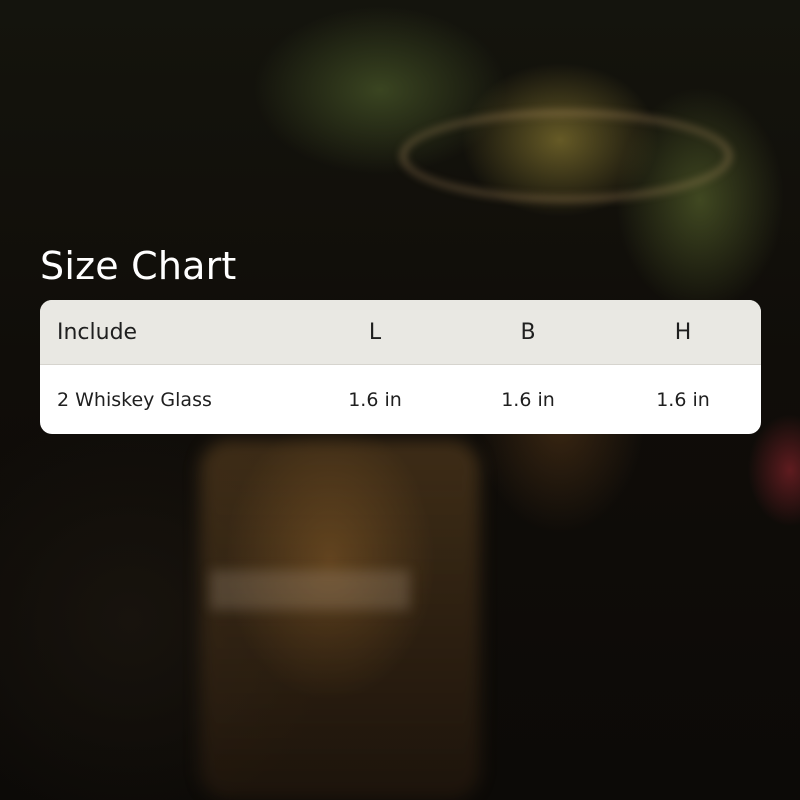 The height and width of the screenshot is (800, 800). What do you see at coordinates (566, 156) in the screenshot?
I see `blurred-glass-rim` at bounding box center [566, 156].